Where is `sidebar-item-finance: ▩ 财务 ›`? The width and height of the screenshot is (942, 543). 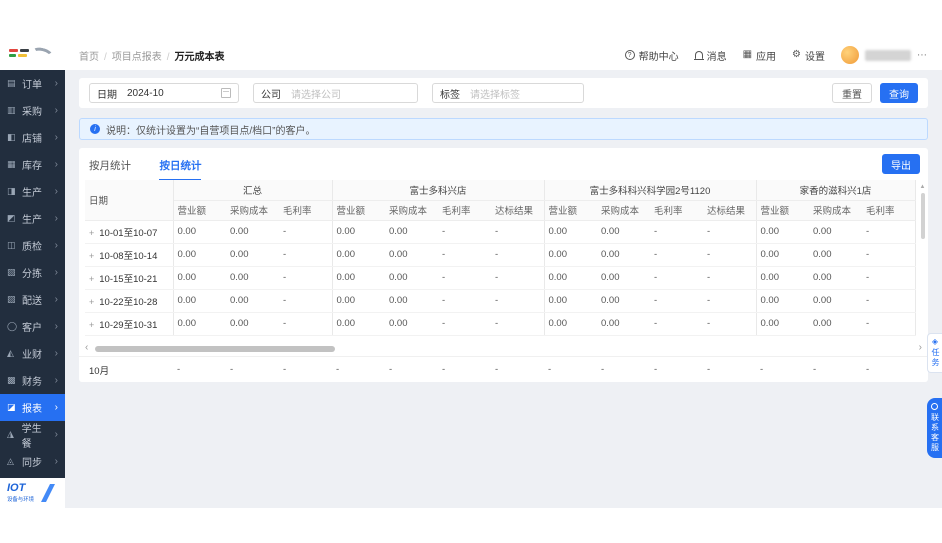 sidebar-item-finance: ▩ 财务 › is located at coordinates (32, 380).